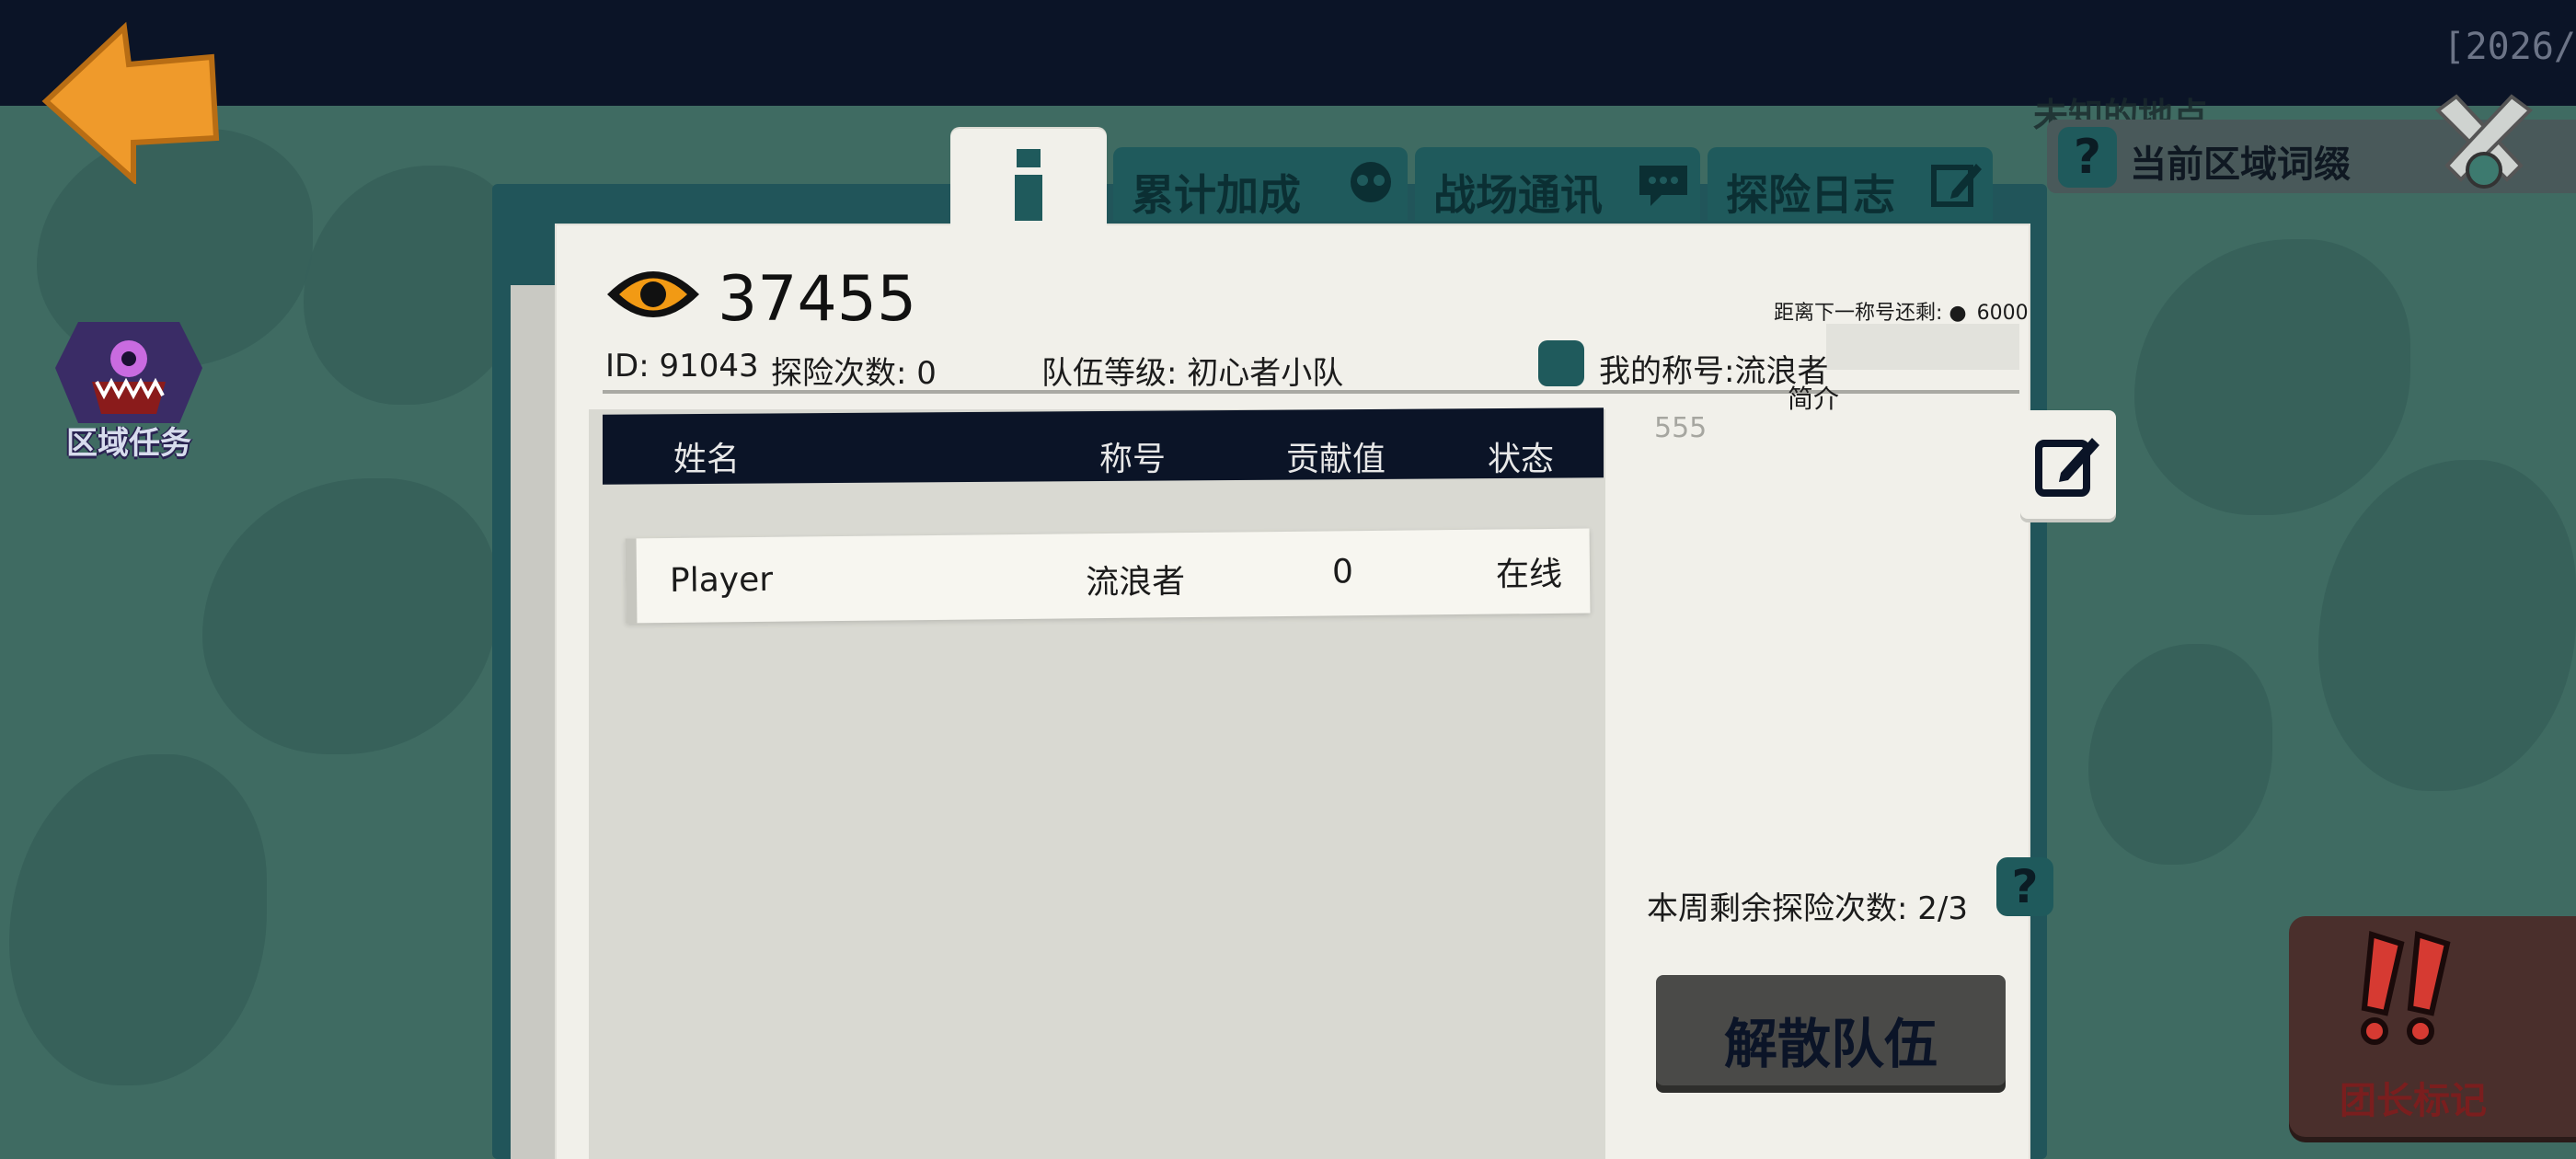 This screenshot has width=2576, height=1159. Describe the element at coordinates (2002, 313) in the screenshot. I see `next-title-value: 6000` at that location.